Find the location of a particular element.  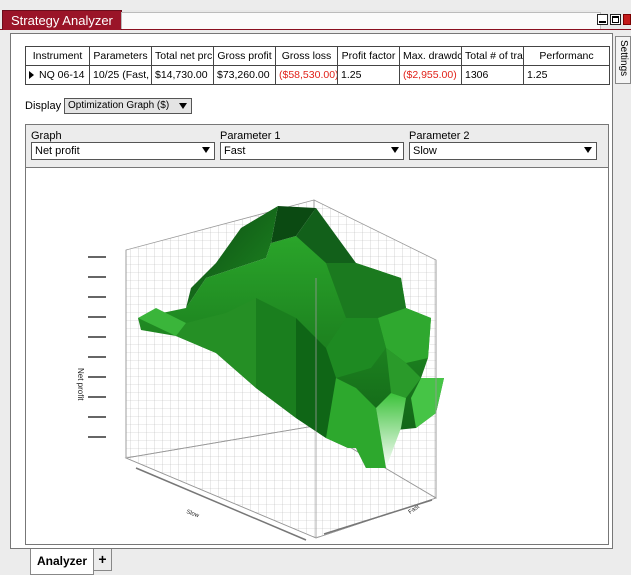

col-header: Profit factor is located at coordinates (368, 56).